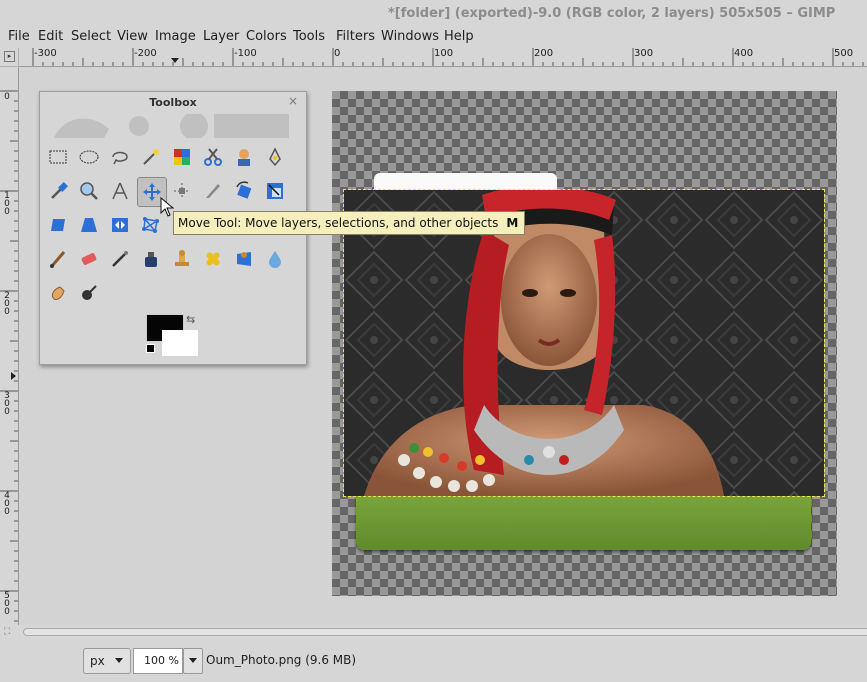  Describe the element at coordinates (512, 223) in the screenshot. I see `tooltip-shortcut: M` at that location.